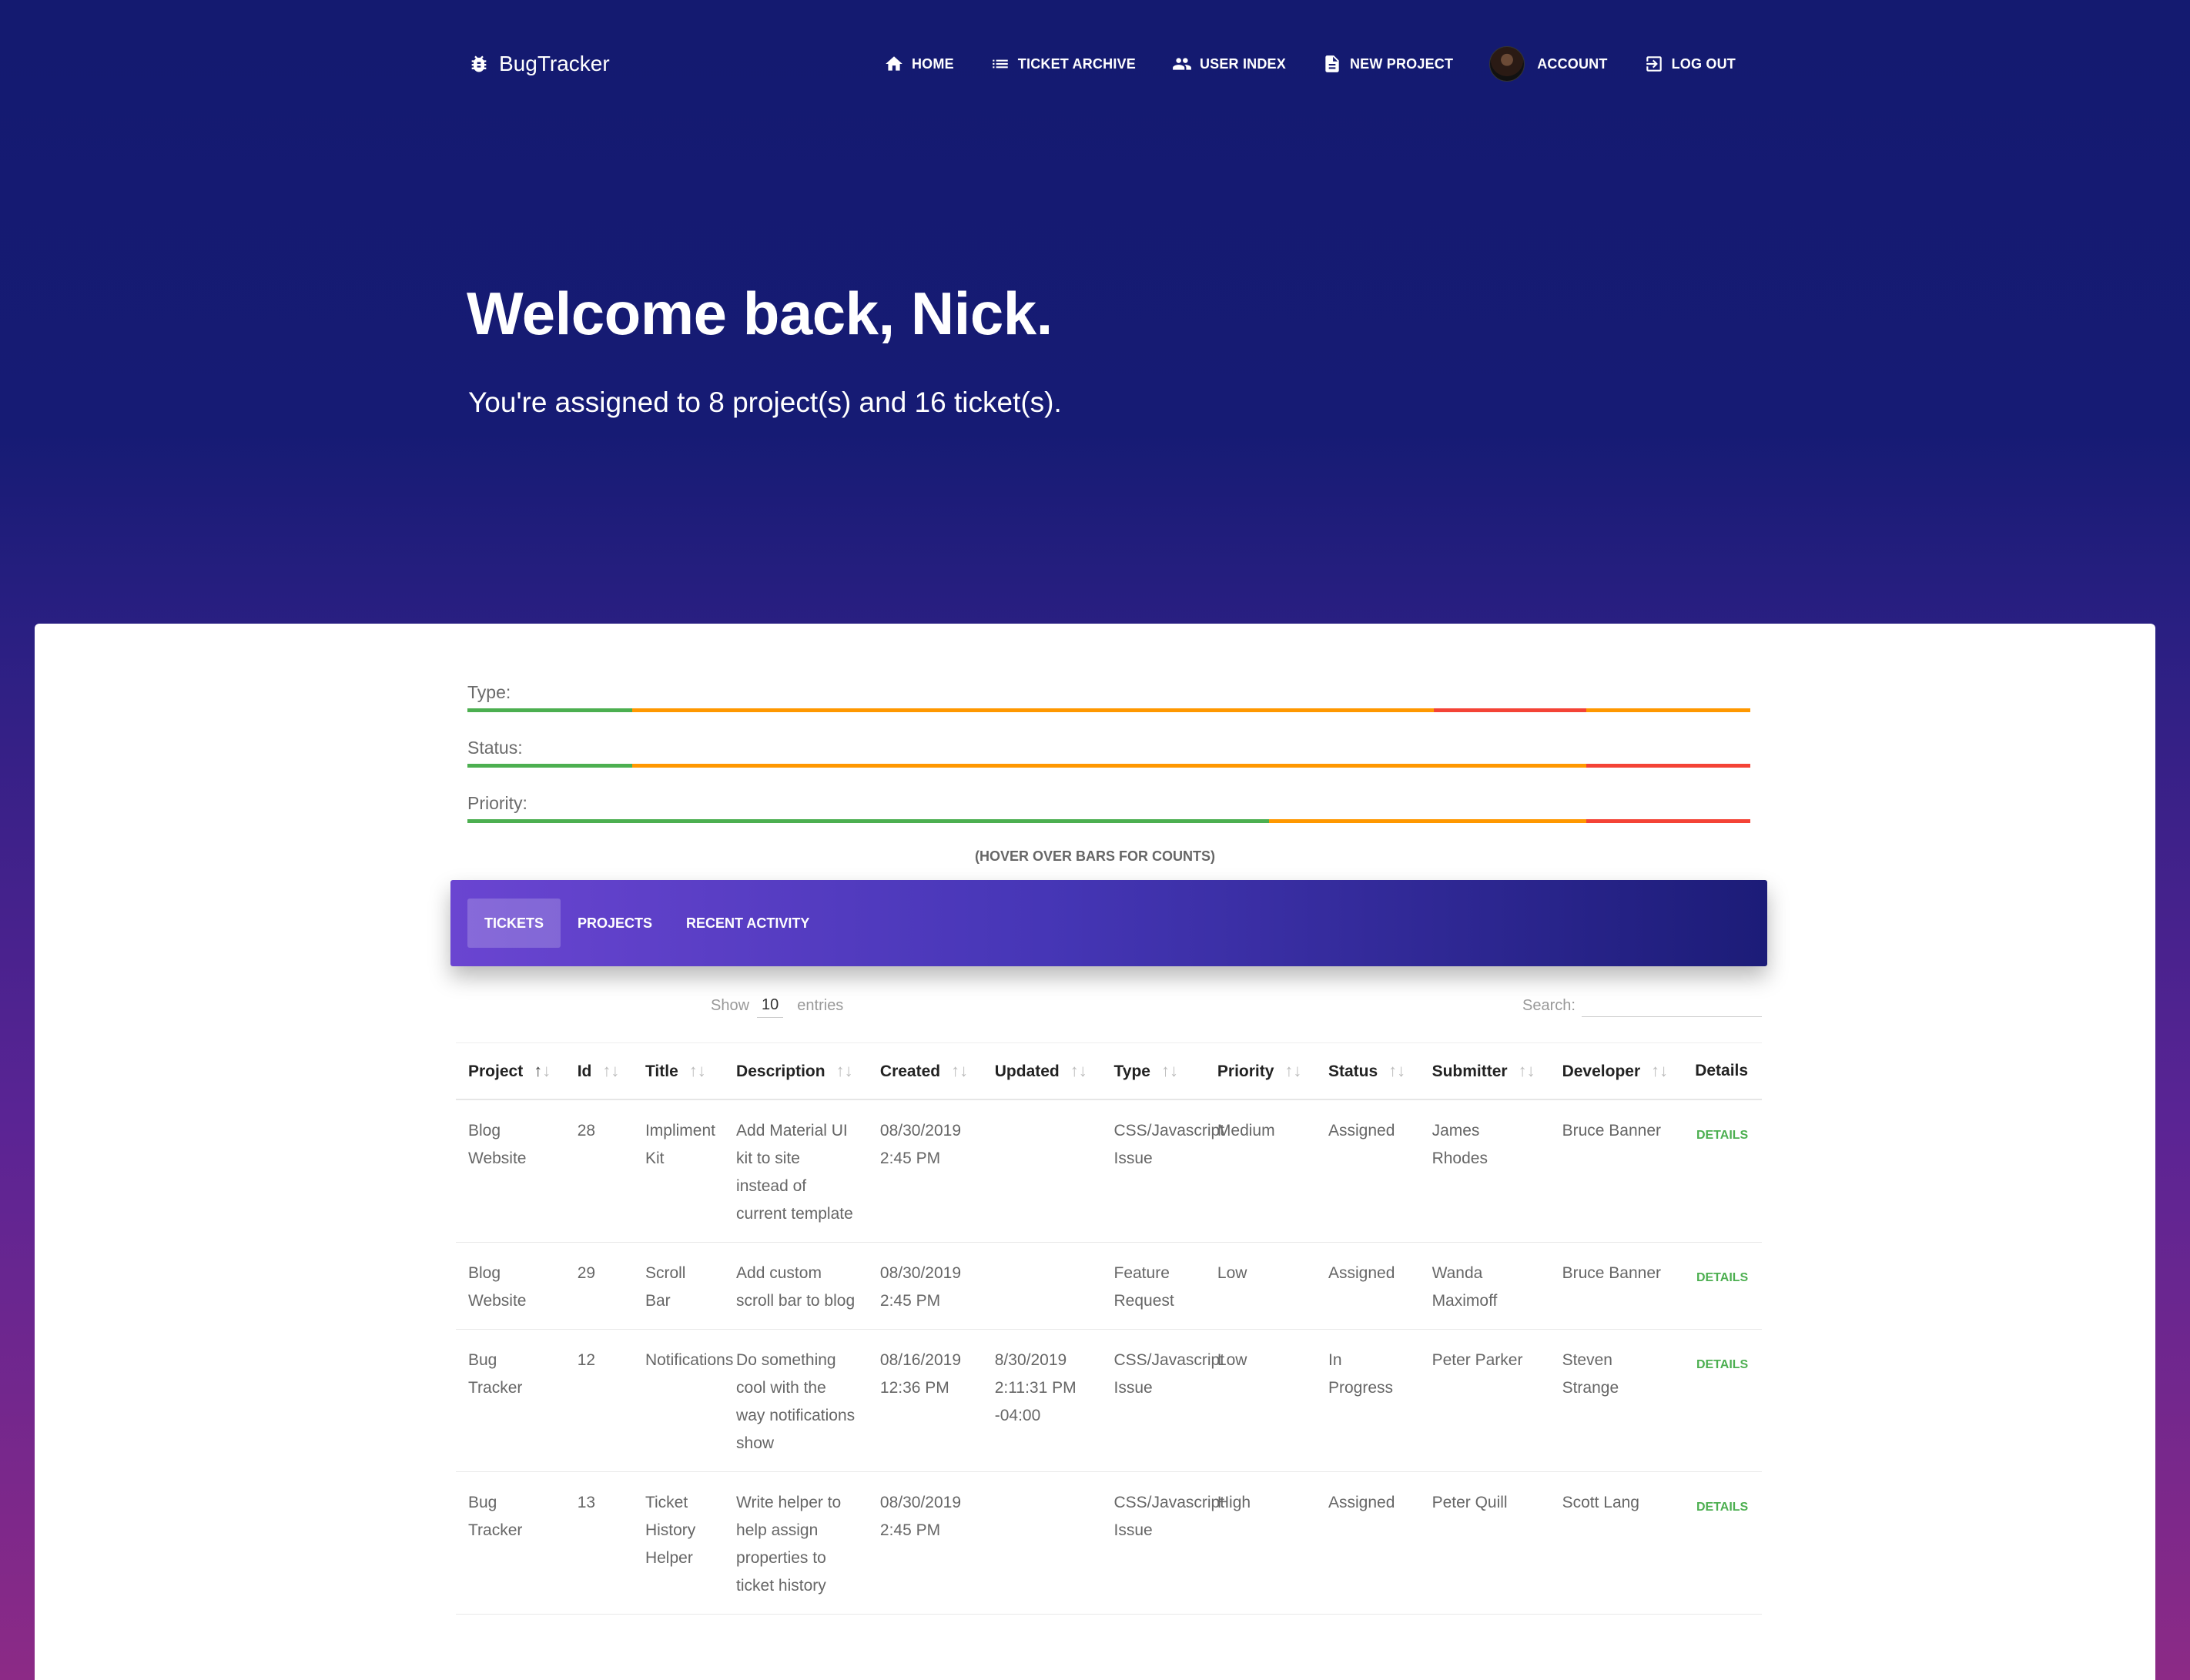 The height and width of the screenshot is (1680, 2190). Describe the element at coordinates (1548, 64) in the screenshot. I see `nav-account: ACCOUNT` at that location.